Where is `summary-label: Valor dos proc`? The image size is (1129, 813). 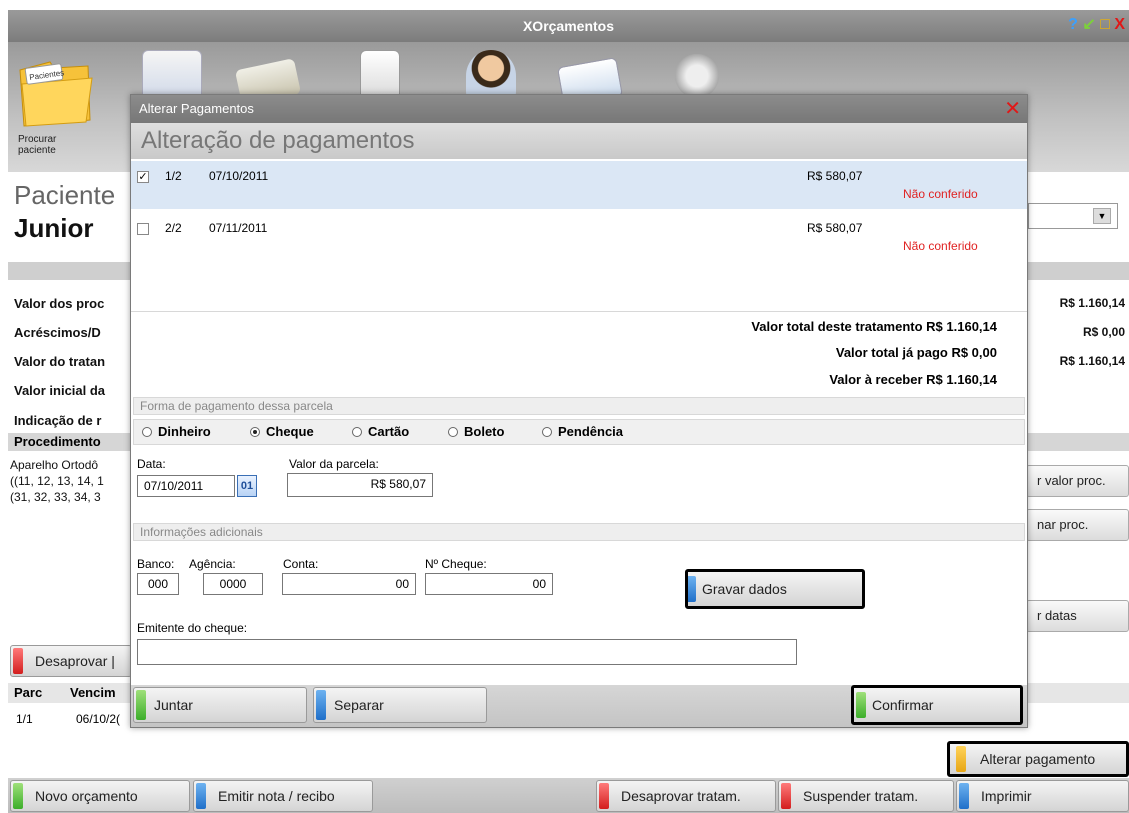
summary-label: Valor dos proc is located at coordinates (59, 303).